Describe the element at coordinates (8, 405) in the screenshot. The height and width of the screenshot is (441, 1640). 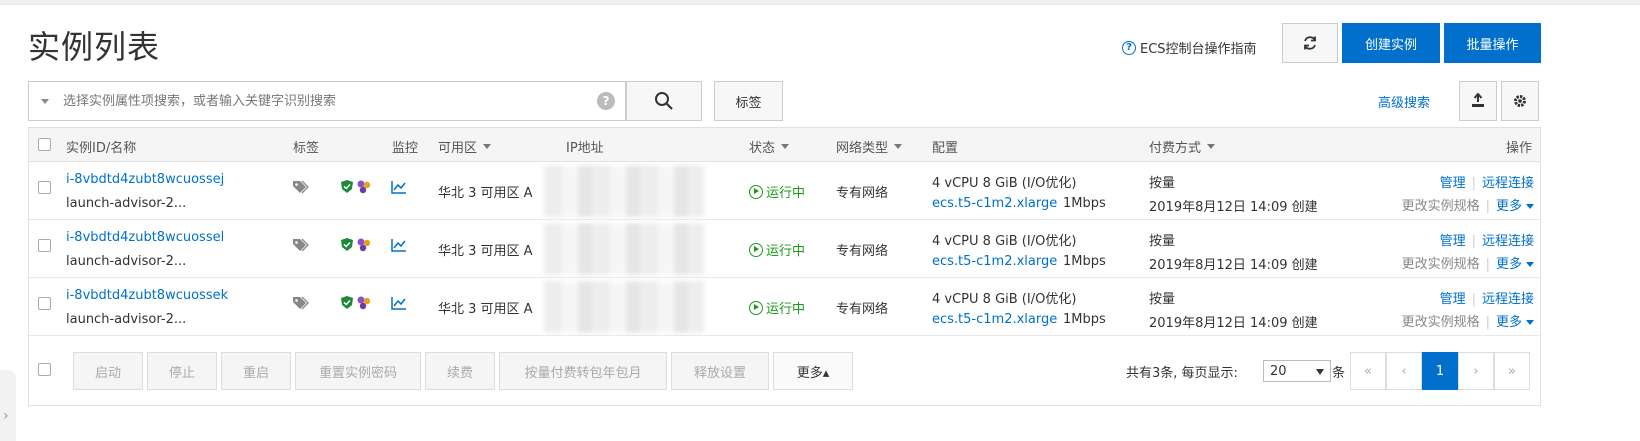
I see `side-panel-toggle: ›` at that location.